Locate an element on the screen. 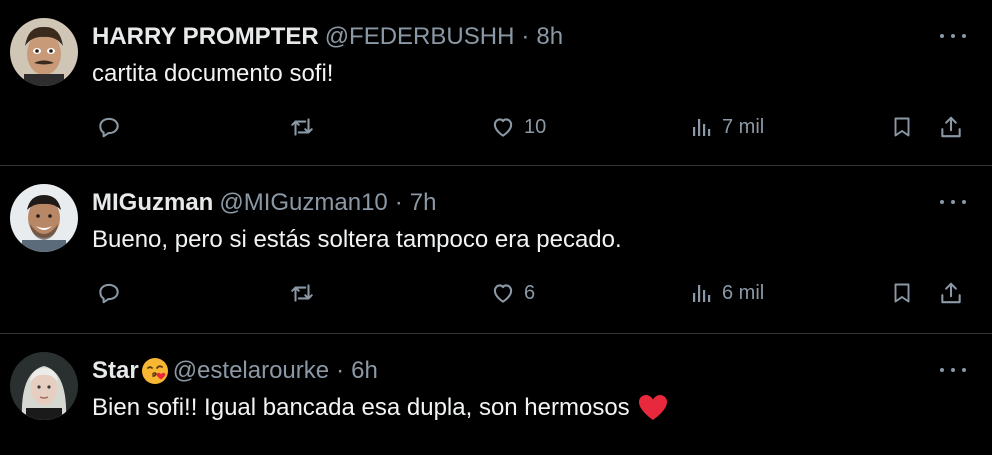 The image size is (992, 455). tweet-actions: 10 7 mil is located at coordinates (496, 130).